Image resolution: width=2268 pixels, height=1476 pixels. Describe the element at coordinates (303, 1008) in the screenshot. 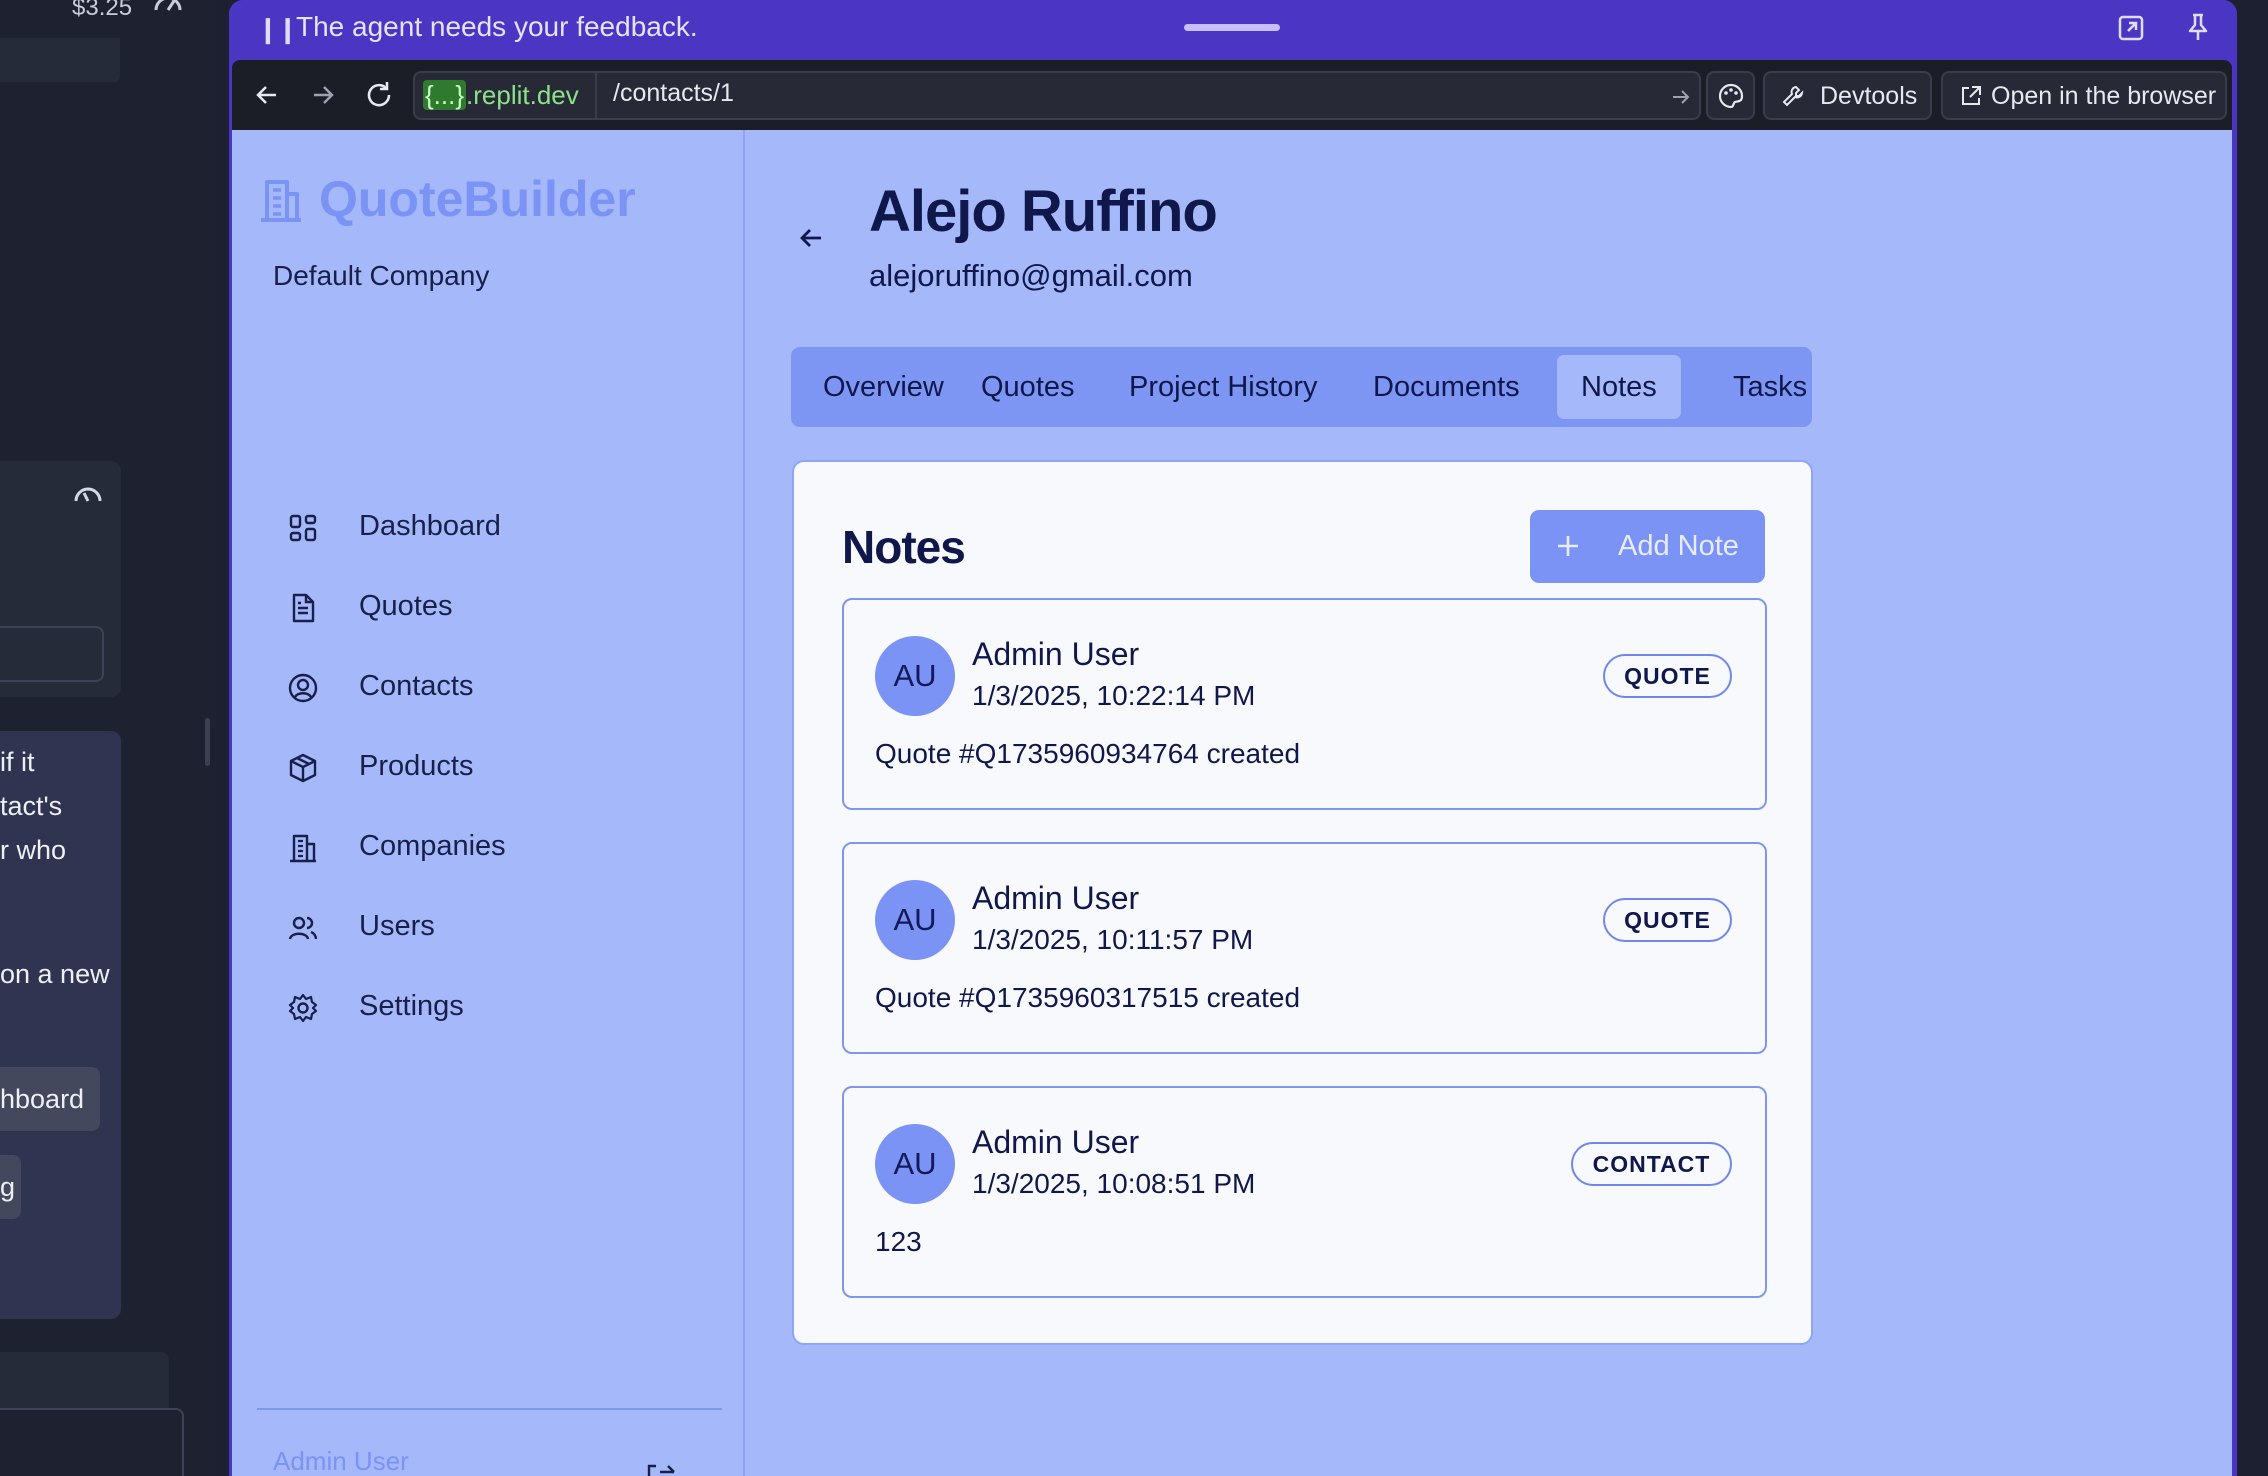

I see `gear-icon` at that location.